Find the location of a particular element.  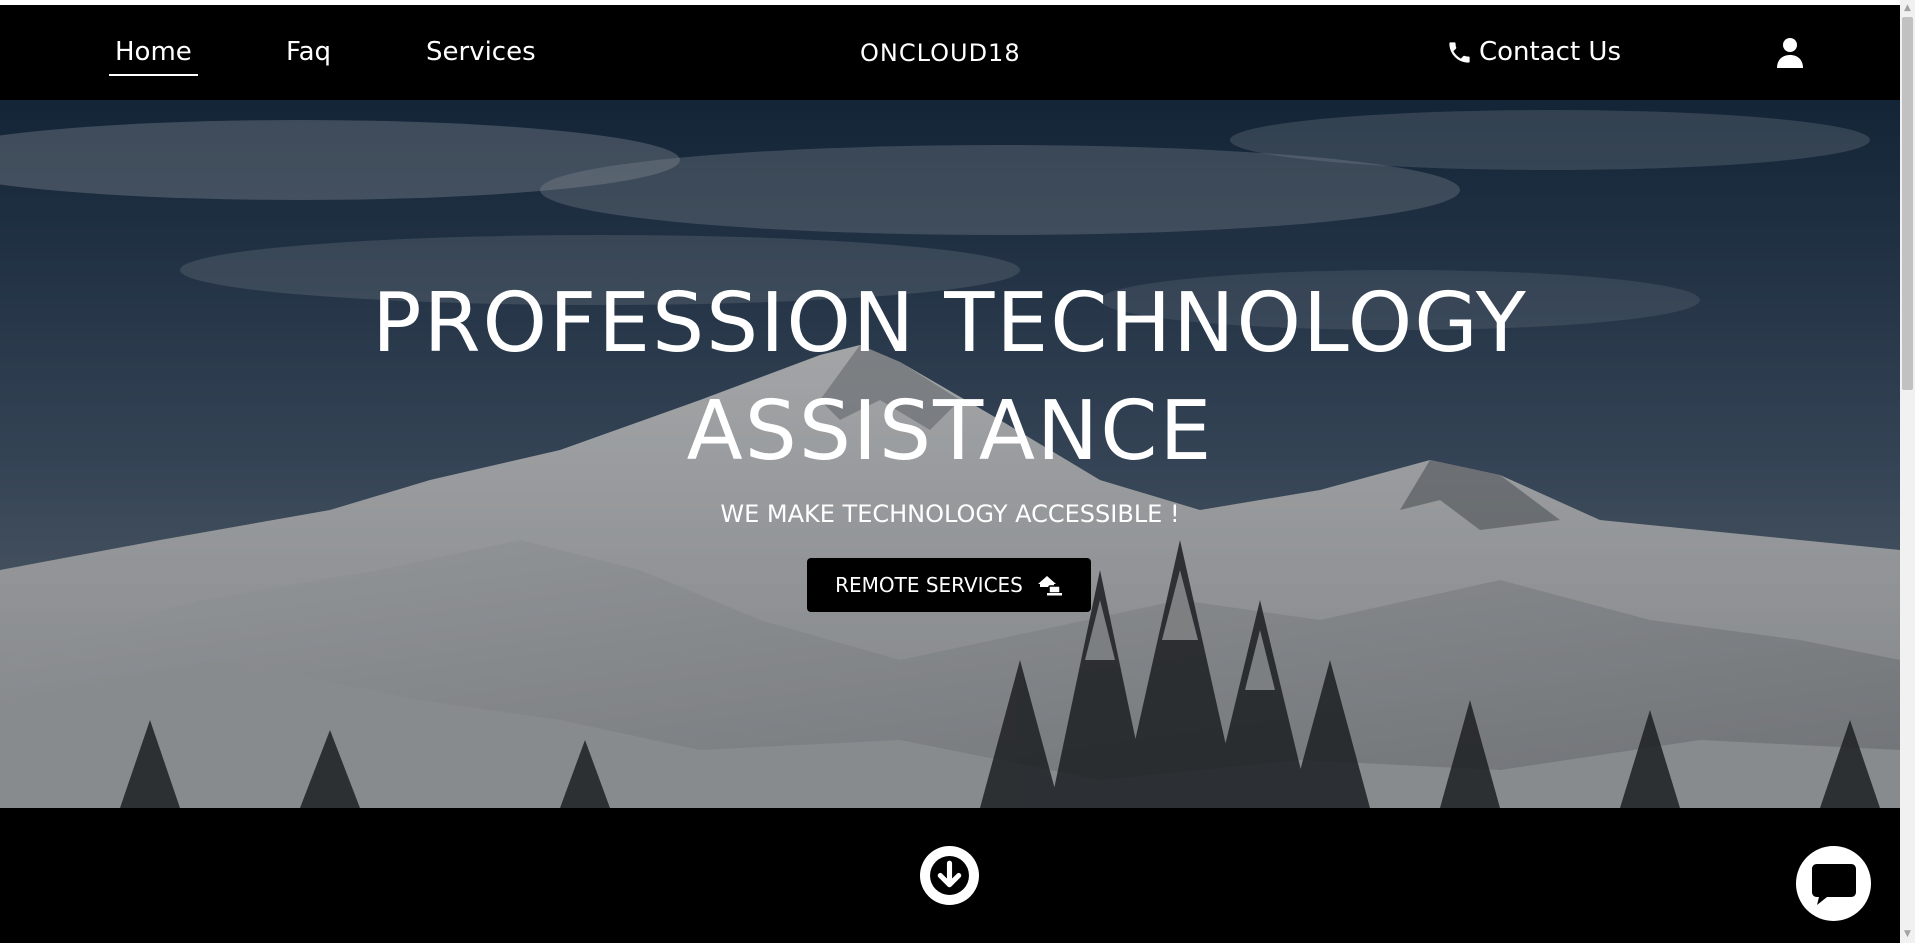

phone-icon is located at coordinates (1459, 52).